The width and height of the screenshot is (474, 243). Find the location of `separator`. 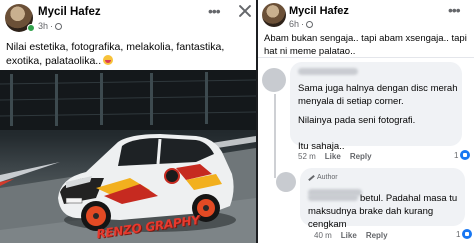

separator is located at coordinates (366, 57).